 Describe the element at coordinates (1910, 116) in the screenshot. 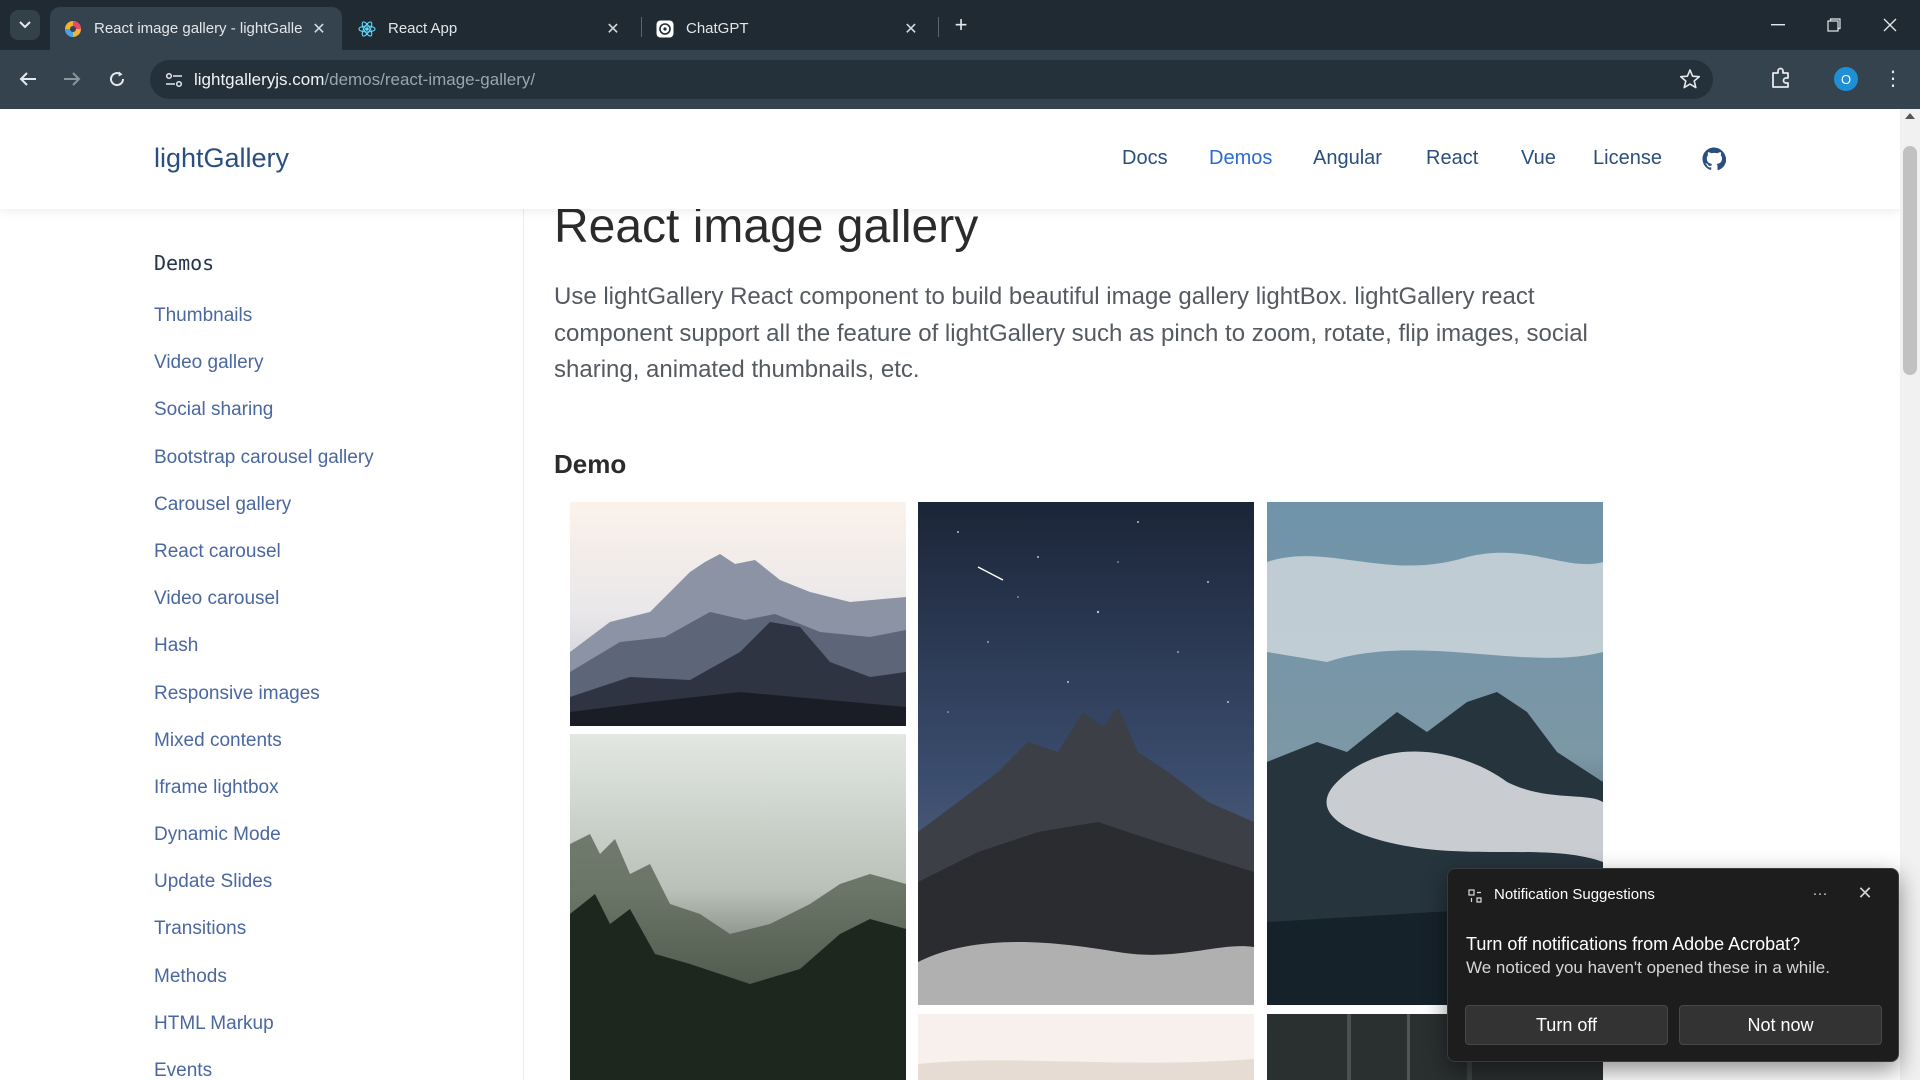

I see `scroll-up-arrow-icon` at that location.